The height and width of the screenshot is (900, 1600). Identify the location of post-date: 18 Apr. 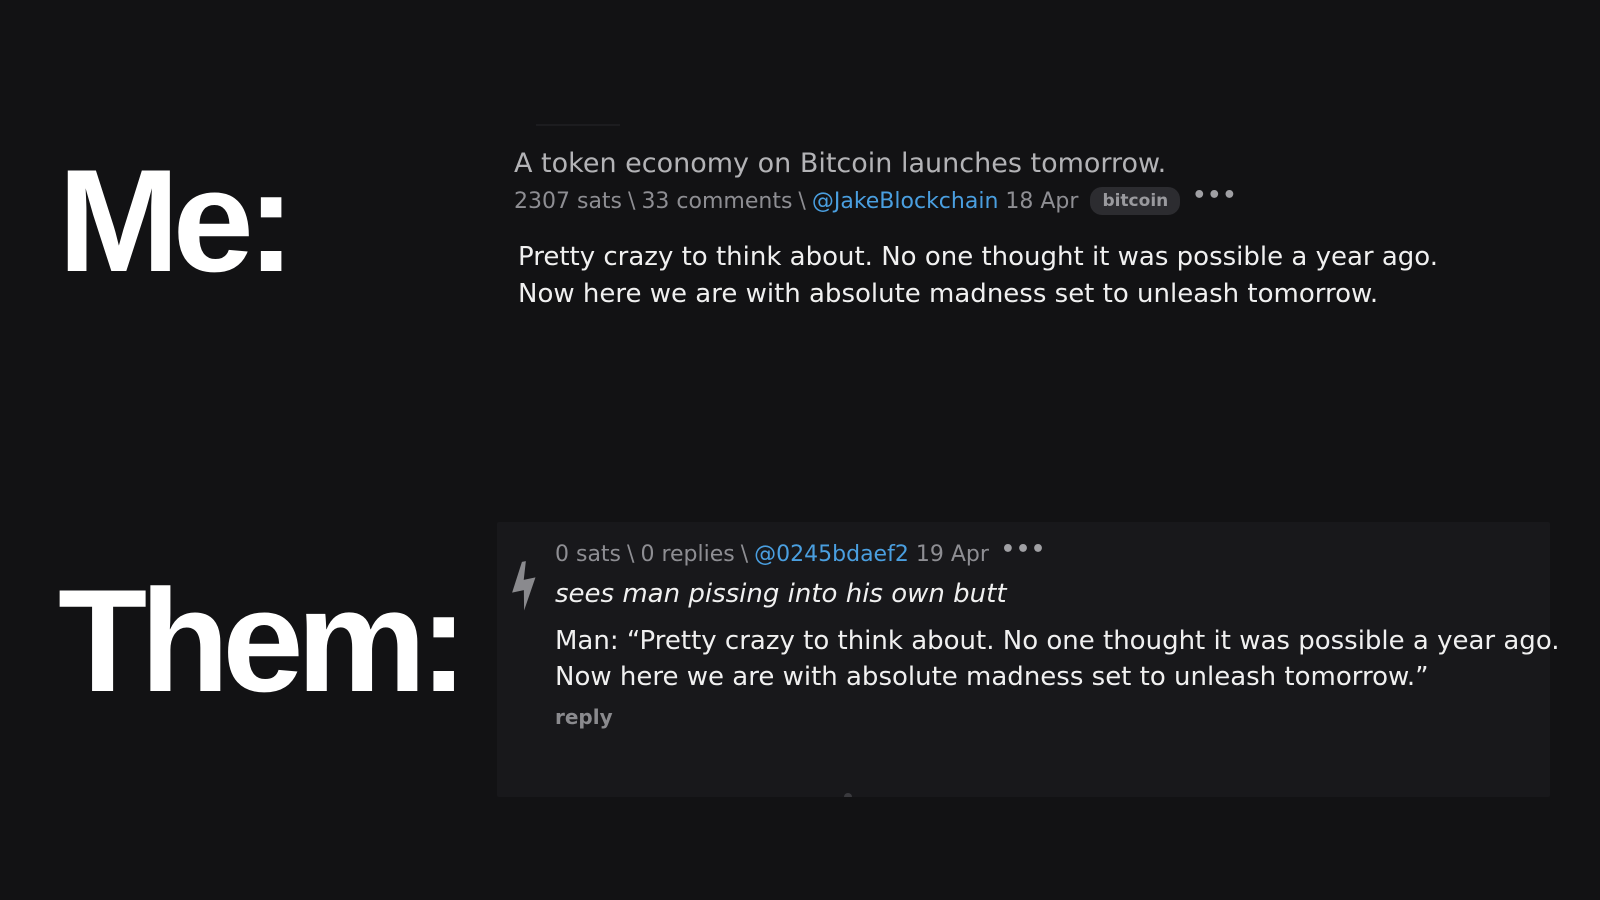
(1041, 201).